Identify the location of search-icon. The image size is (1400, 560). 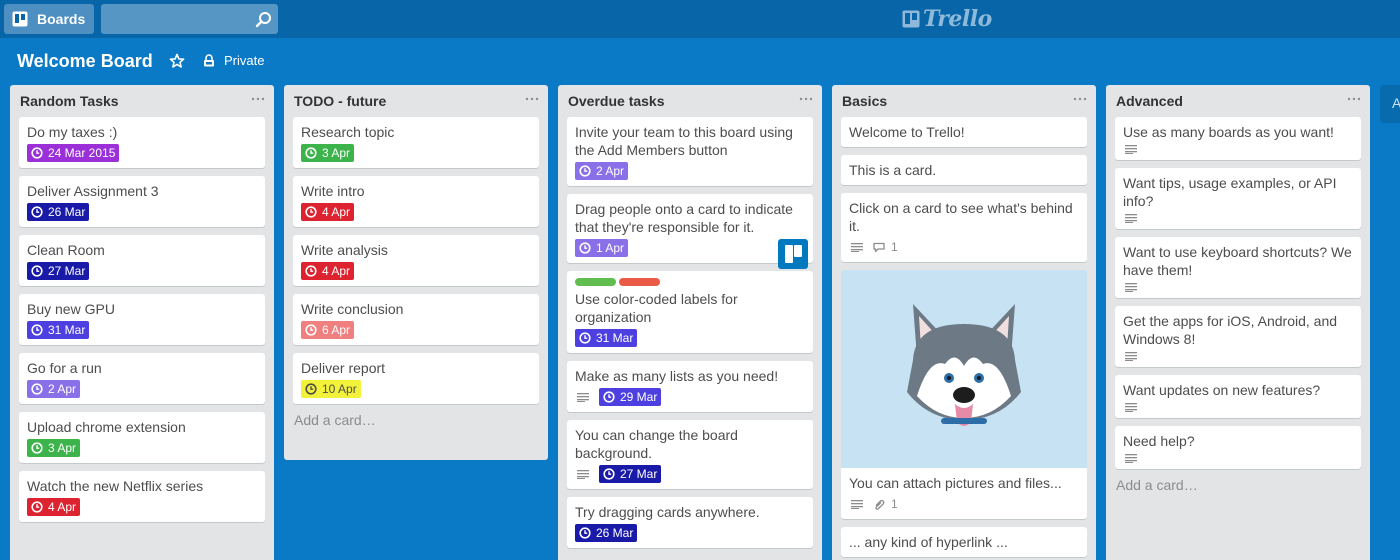
(263, 19).